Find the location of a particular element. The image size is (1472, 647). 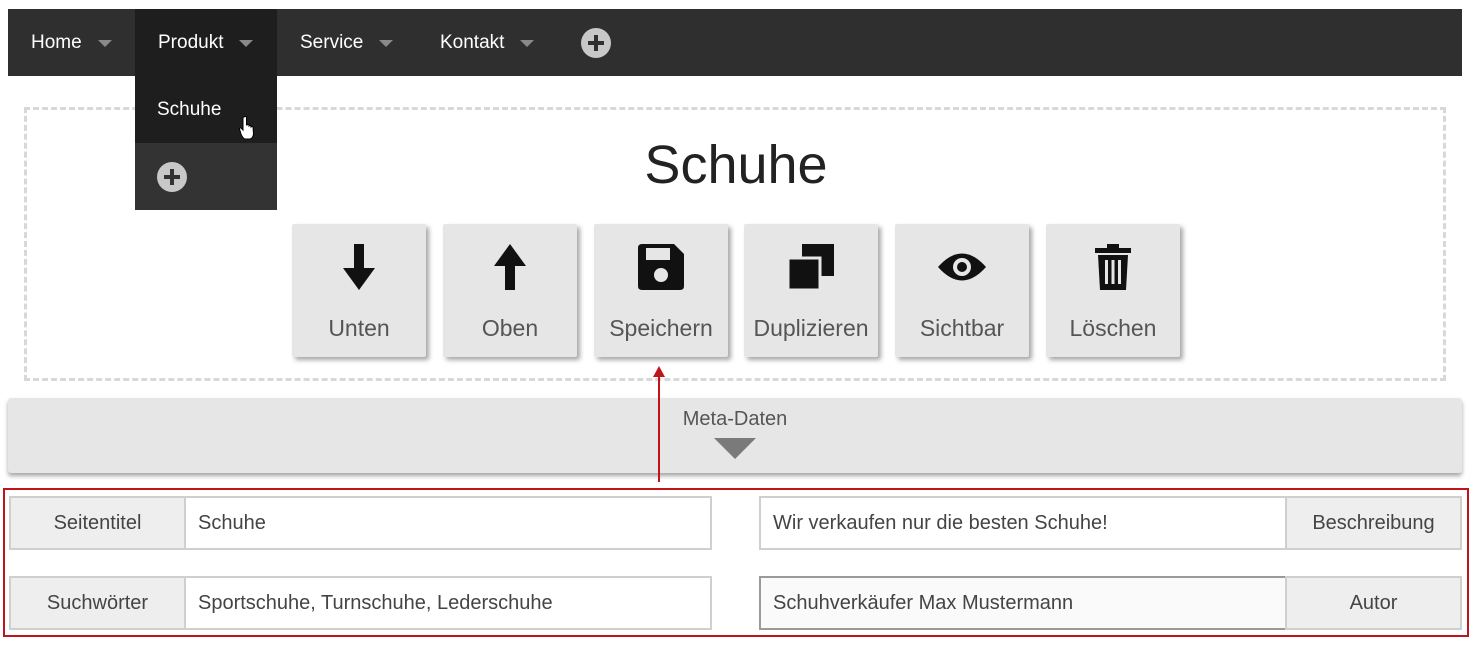

move-down-button: Unten is located at coordinates (359, 290).